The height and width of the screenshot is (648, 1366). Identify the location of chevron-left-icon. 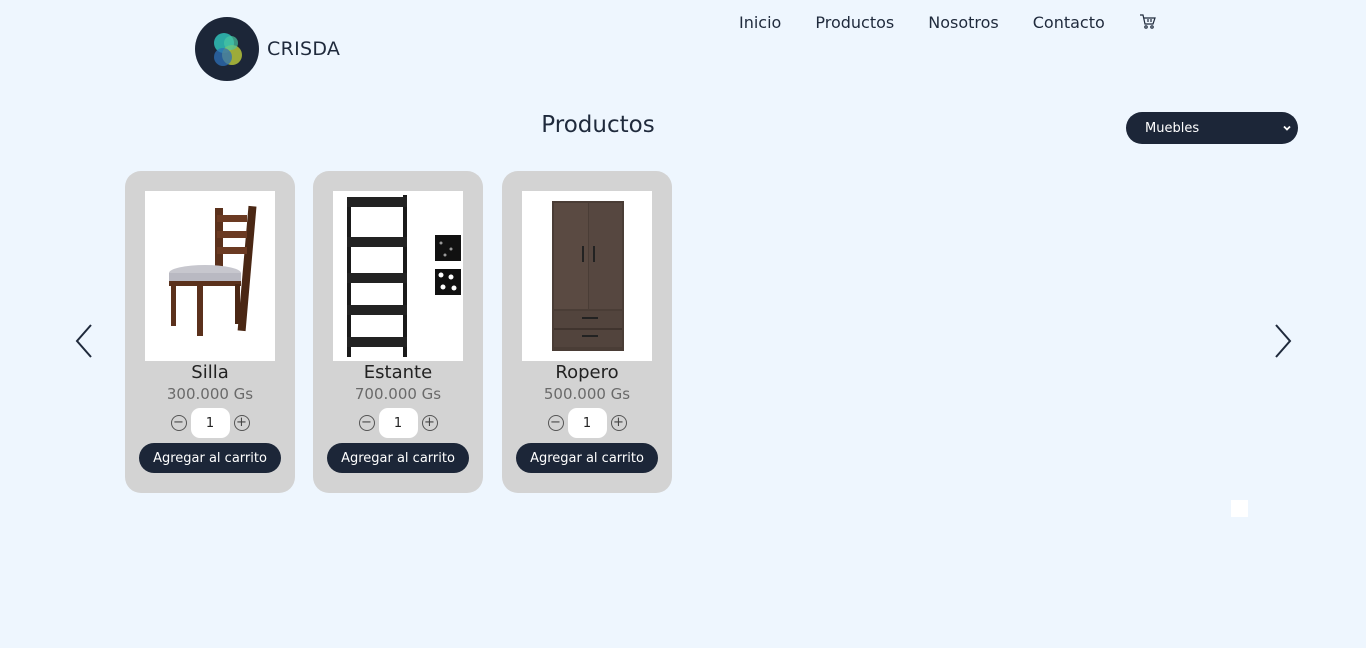
(84, 341).